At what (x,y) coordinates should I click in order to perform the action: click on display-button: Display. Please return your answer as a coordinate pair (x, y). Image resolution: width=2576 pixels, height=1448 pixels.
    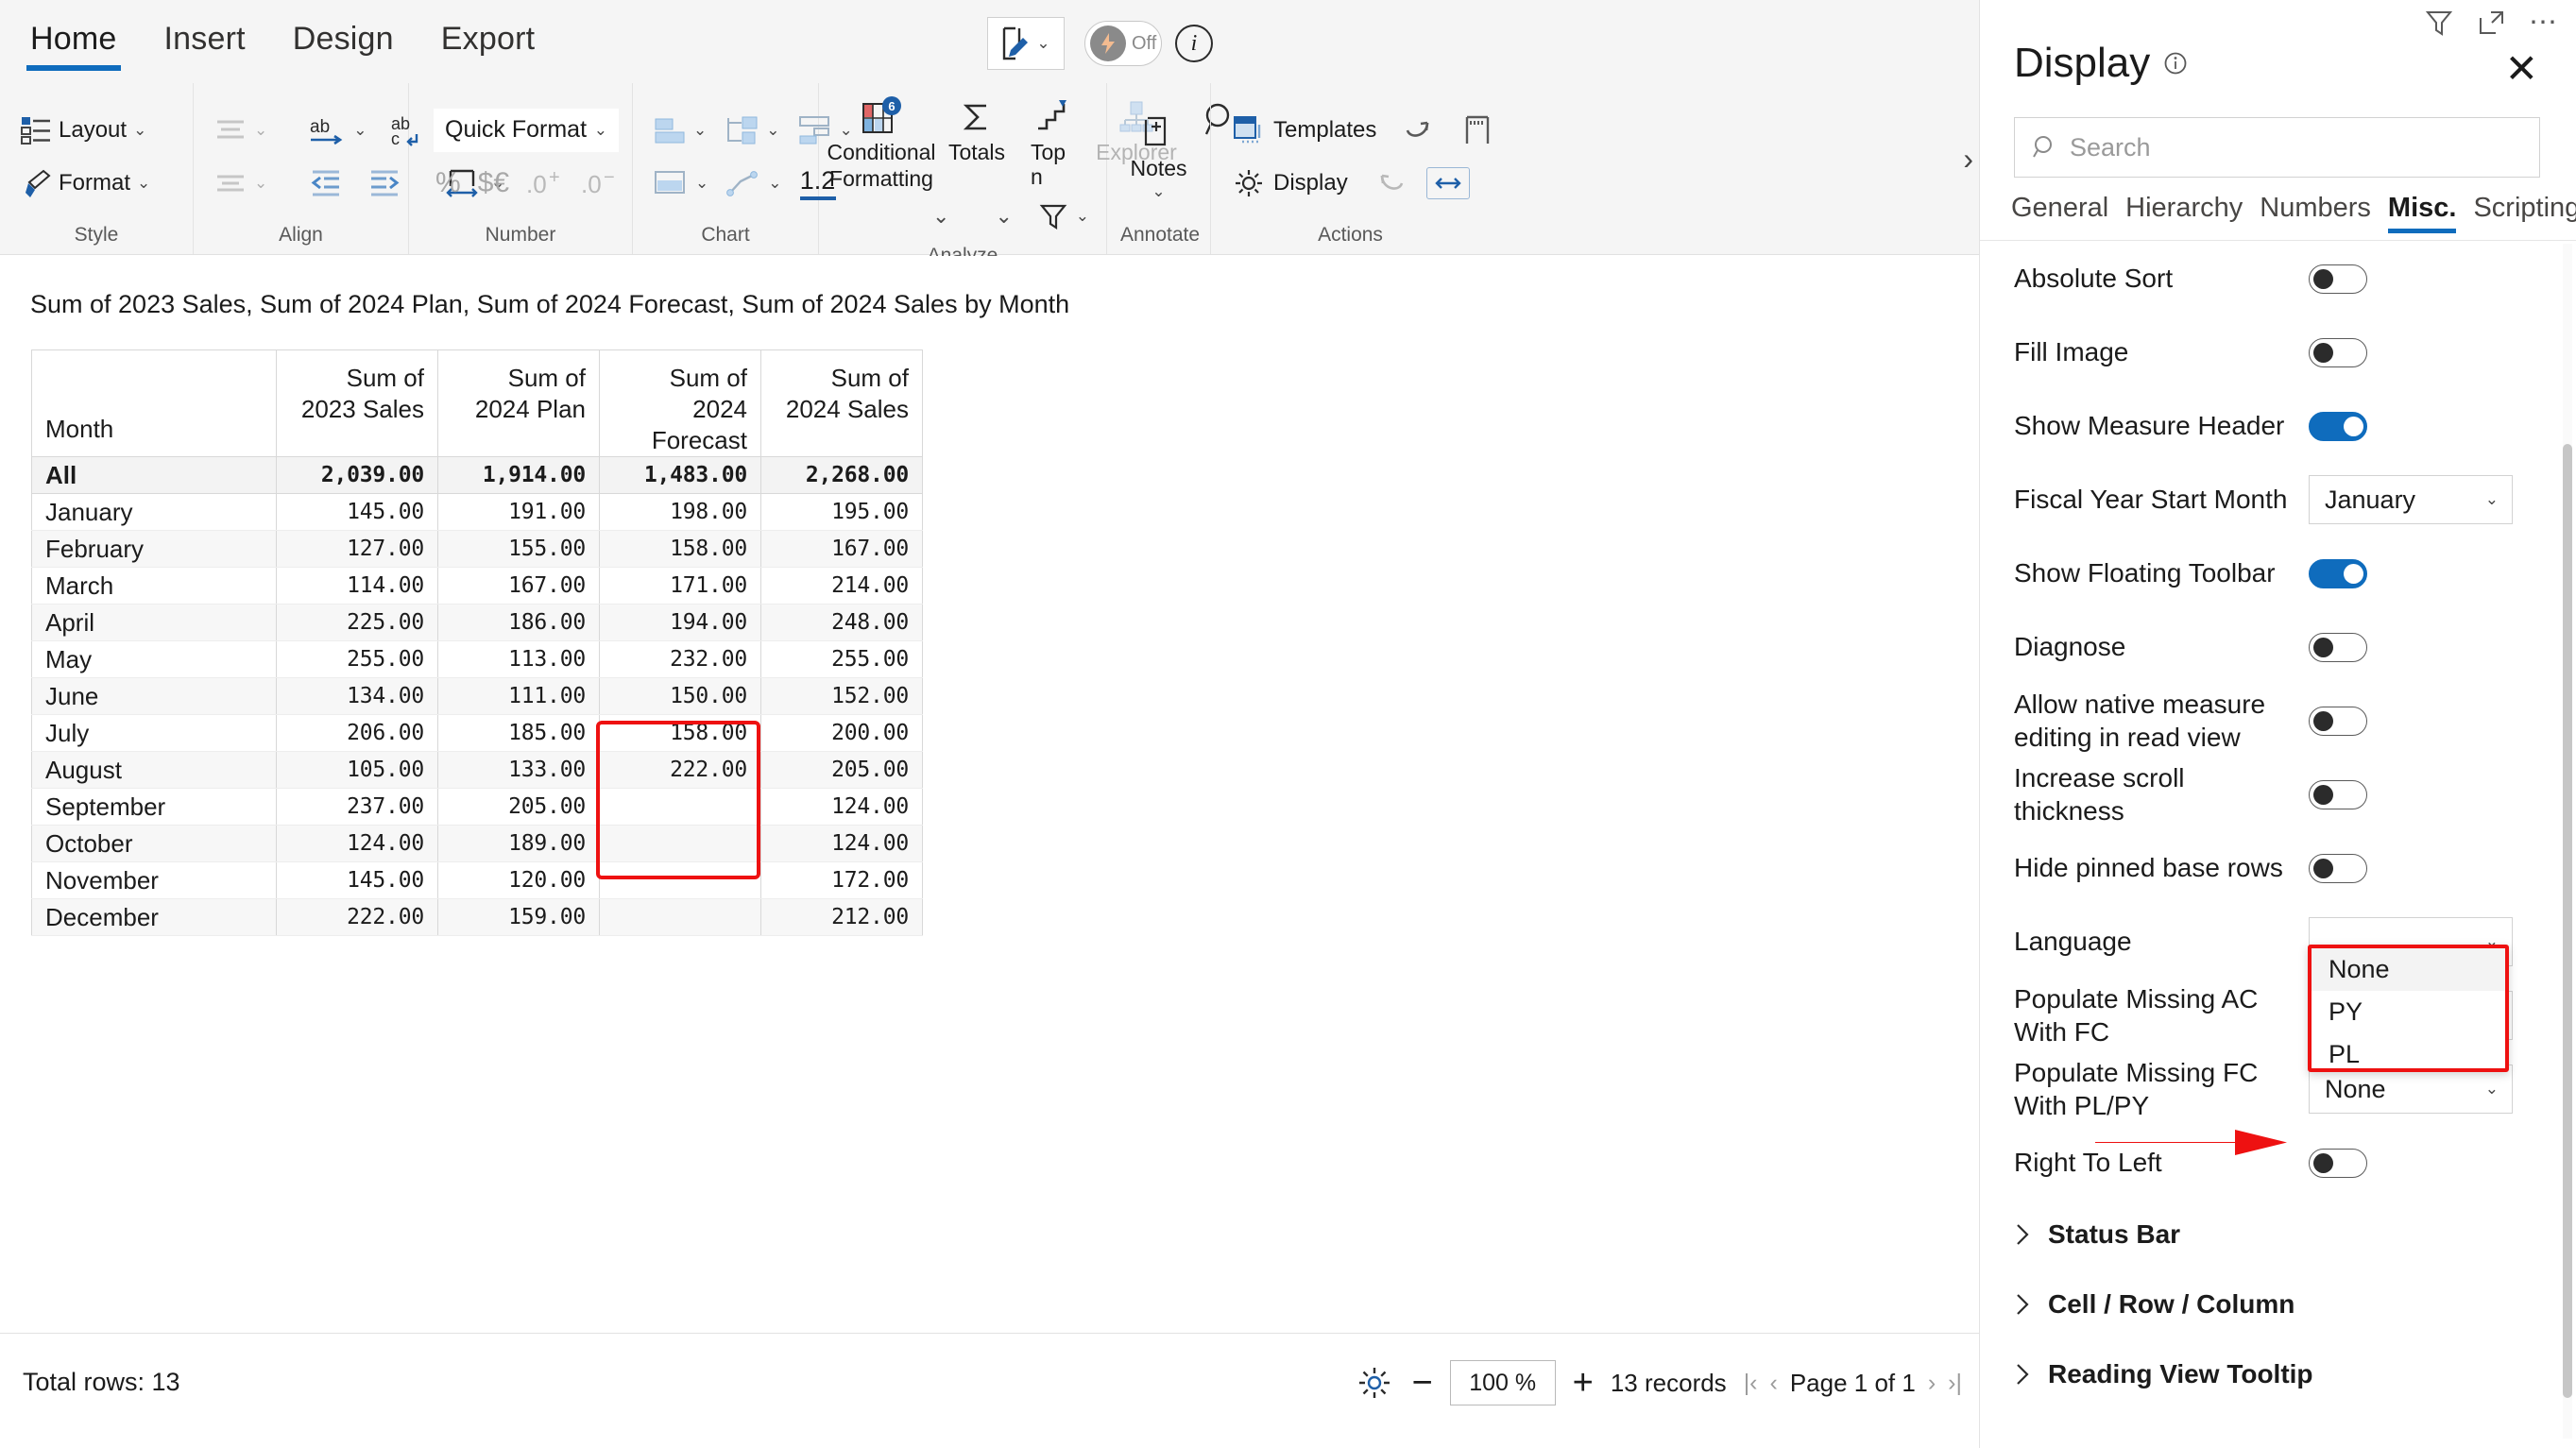
    Looking at the image, I should click on (1289, 183).